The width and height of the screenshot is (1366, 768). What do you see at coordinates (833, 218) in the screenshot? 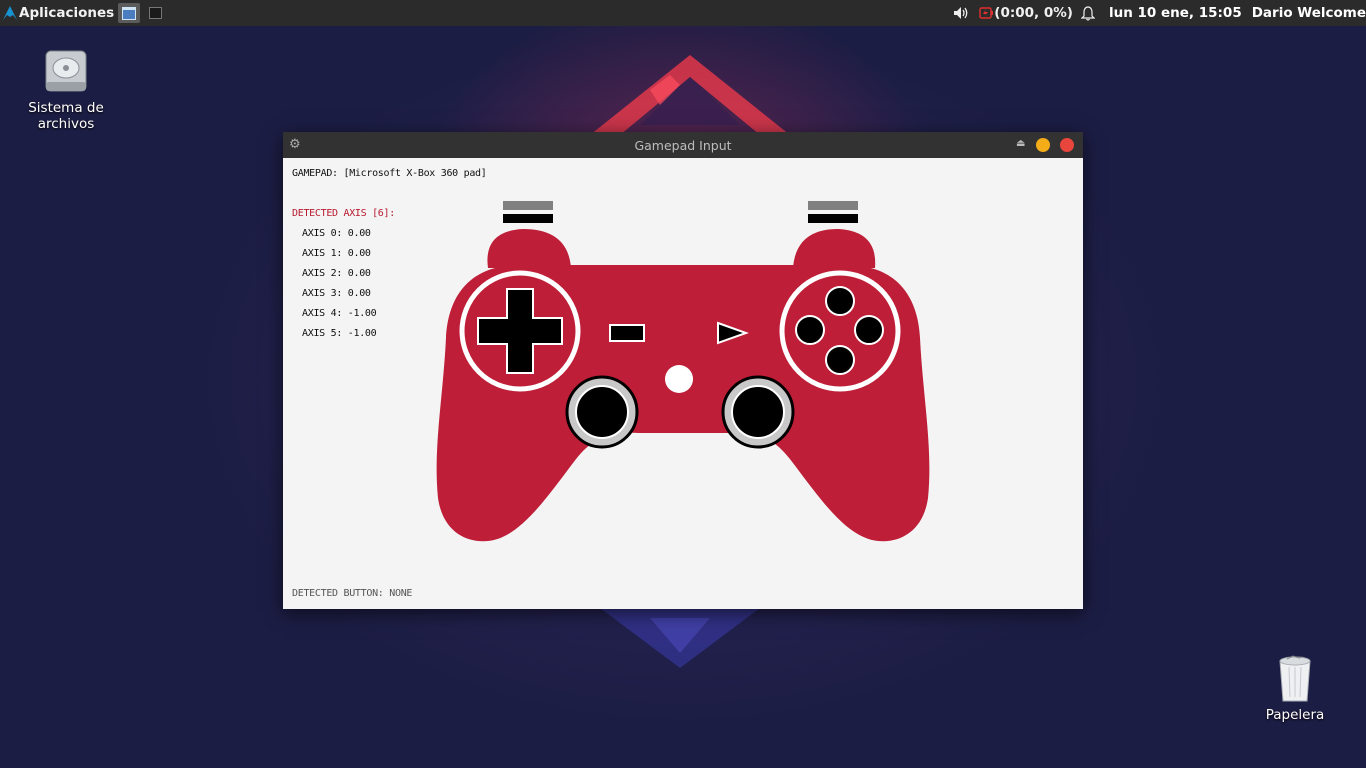
I see `right-bumper-bar` at bounding box center [833, 218].